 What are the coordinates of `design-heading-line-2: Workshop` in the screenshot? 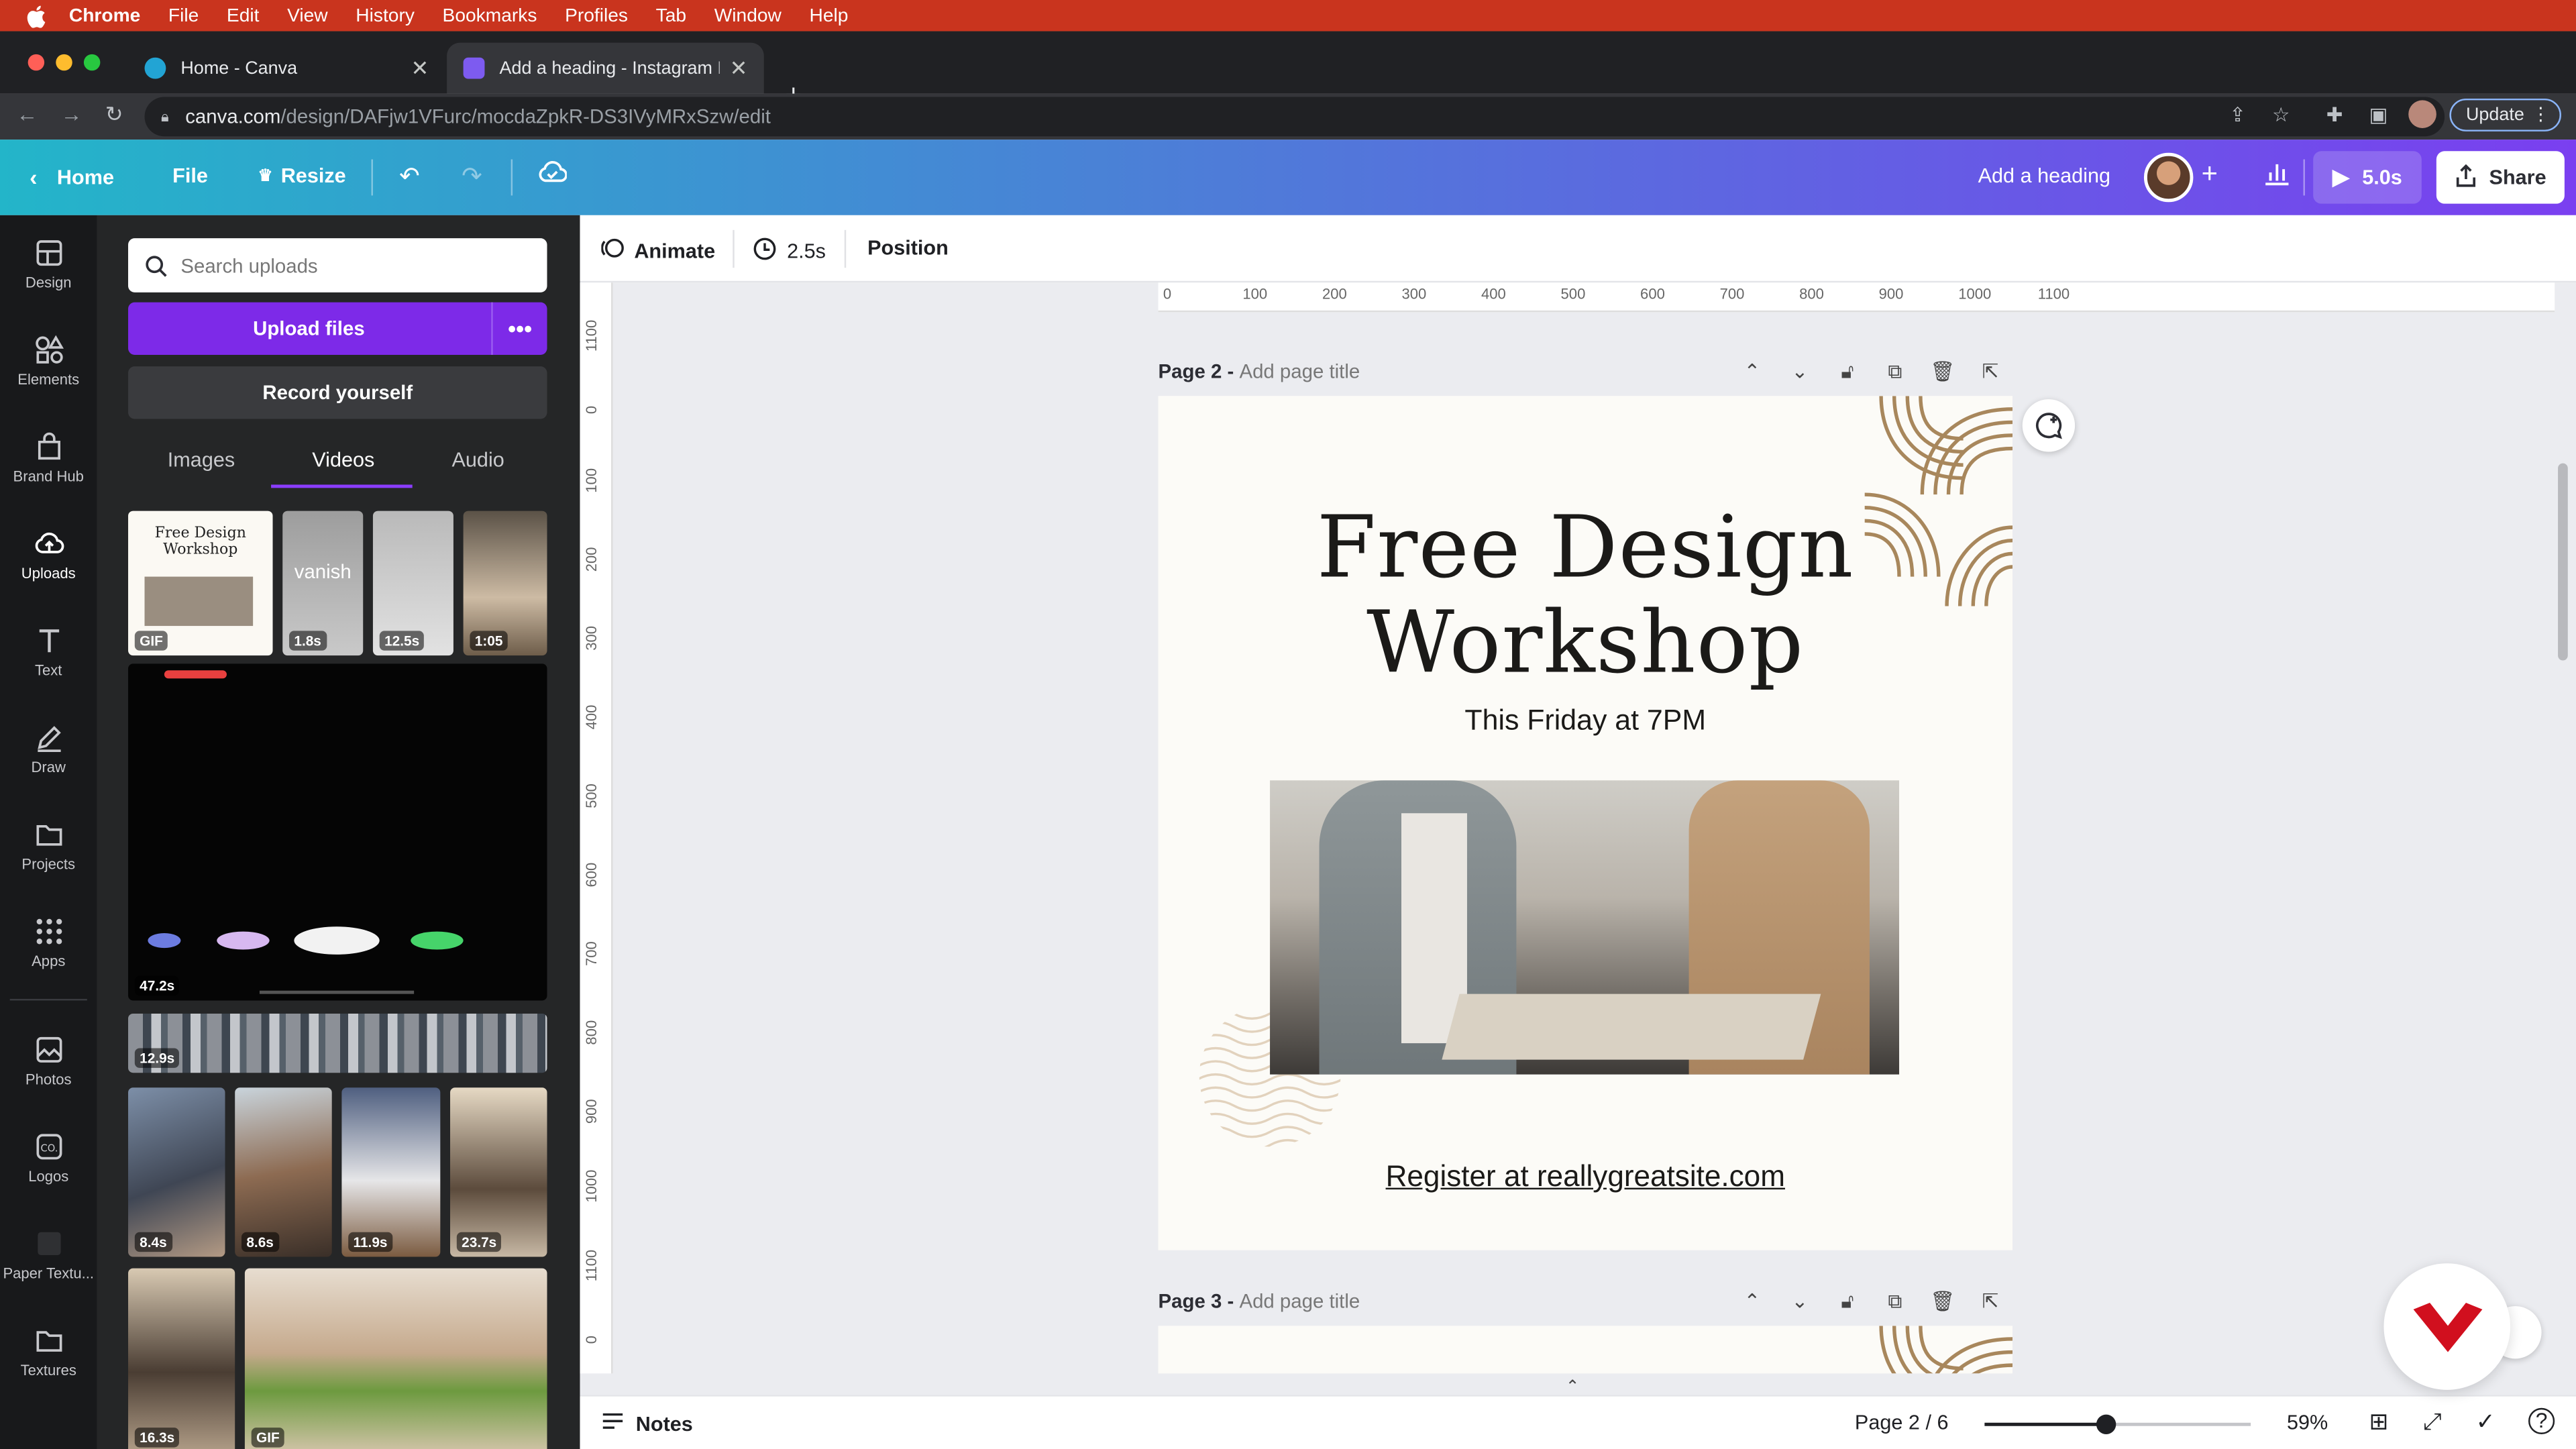 It's located at (1585, 644).